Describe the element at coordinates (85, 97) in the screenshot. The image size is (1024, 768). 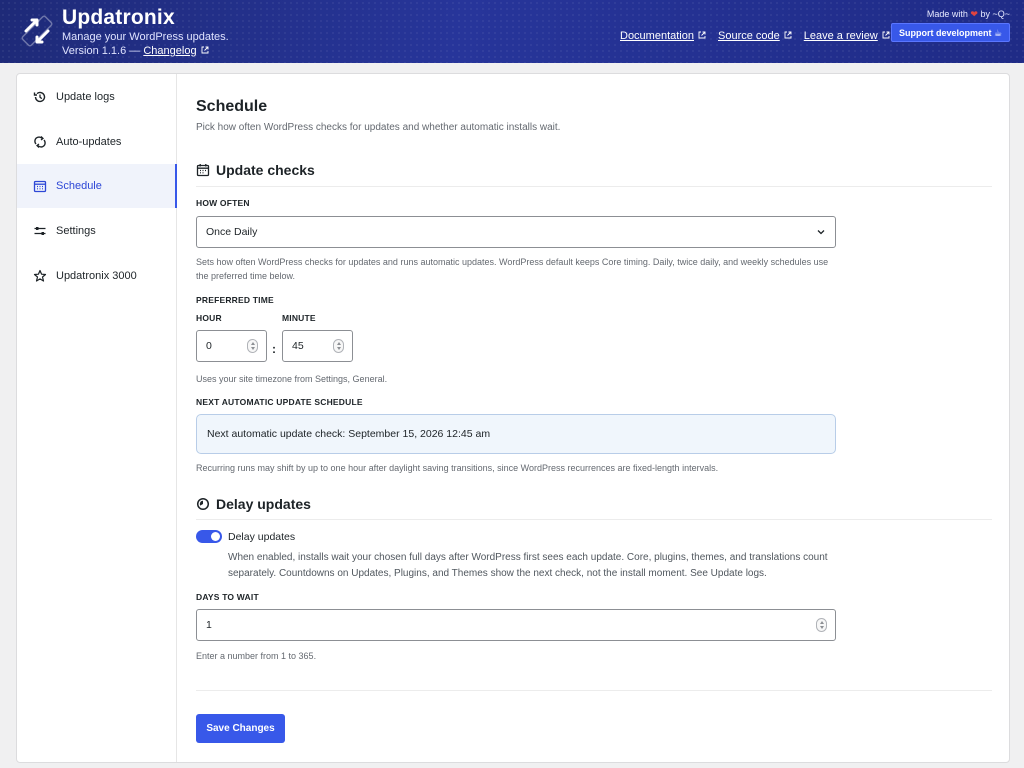
I see `sidebar-item-label: Update logs` at that location.